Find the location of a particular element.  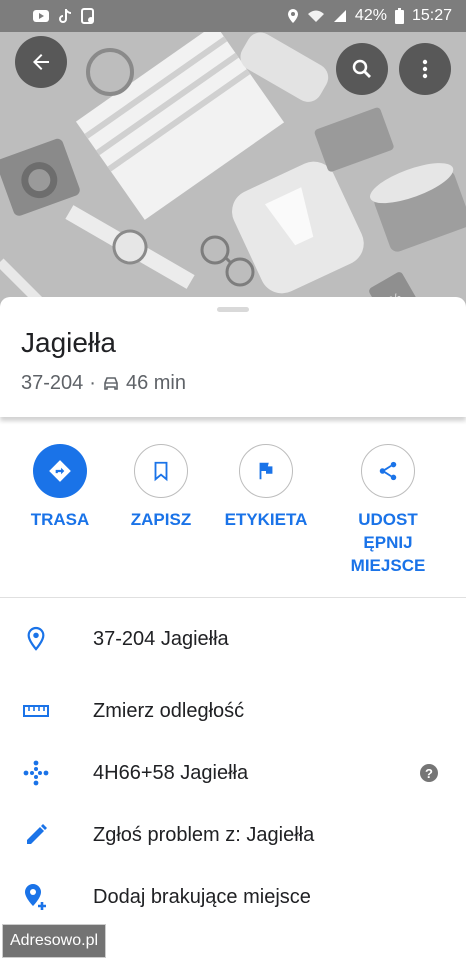

address-icon-wrap is located at coordinates (36, 639).